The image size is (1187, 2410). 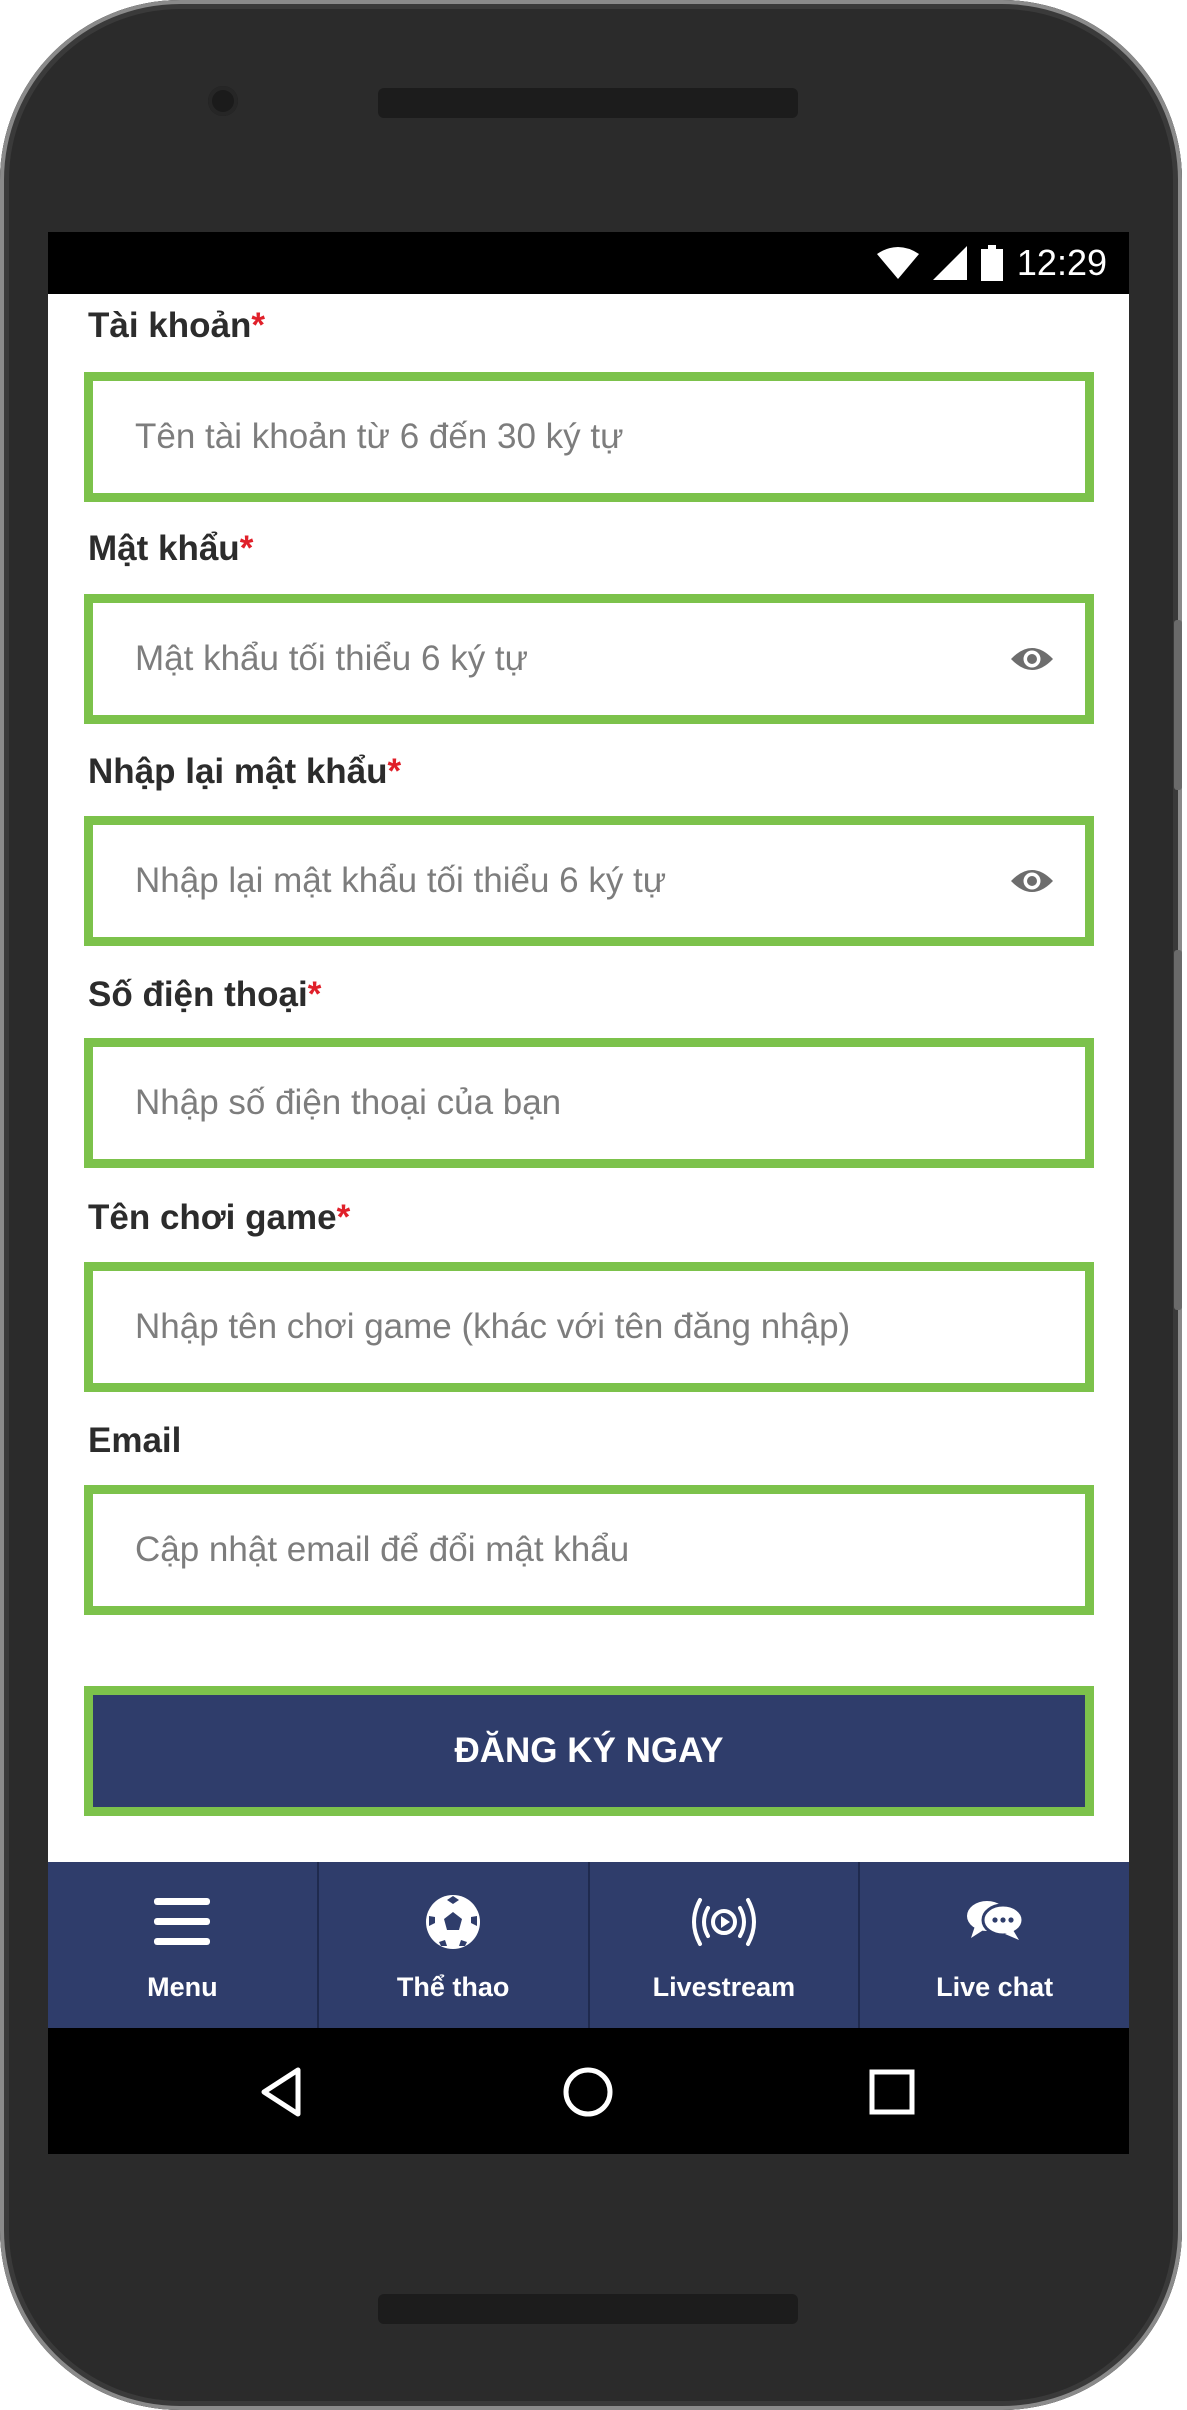 I want to click on confirm-password-label: Nhập lại mật khẩu*, so click(x=244, y=772).